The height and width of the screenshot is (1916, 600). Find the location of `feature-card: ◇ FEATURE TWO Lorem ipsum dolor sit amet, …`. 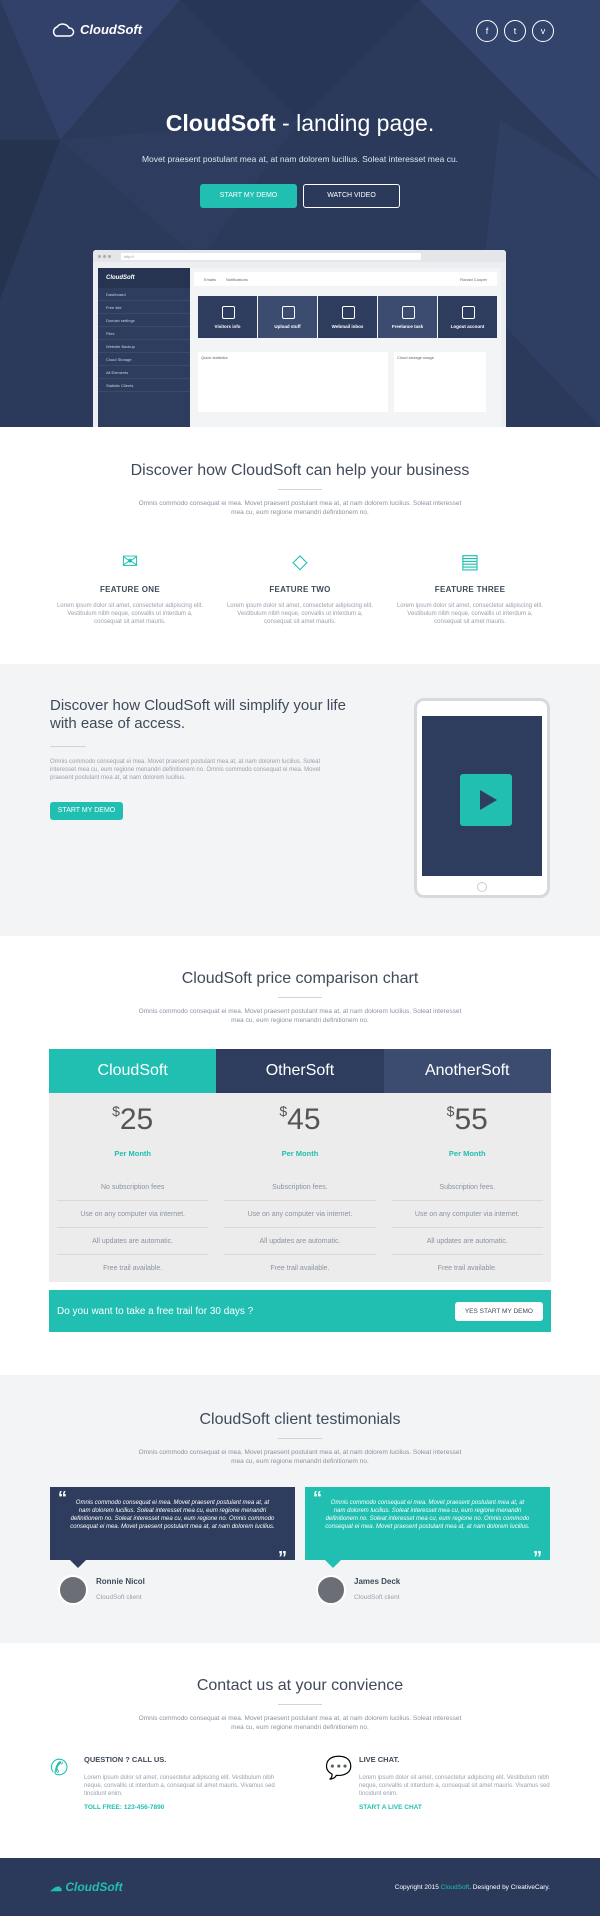

feature-card: ◇ FEATURE TWO Lorem ipsum dolor sit amet, … is located at coordinates (300, 588).